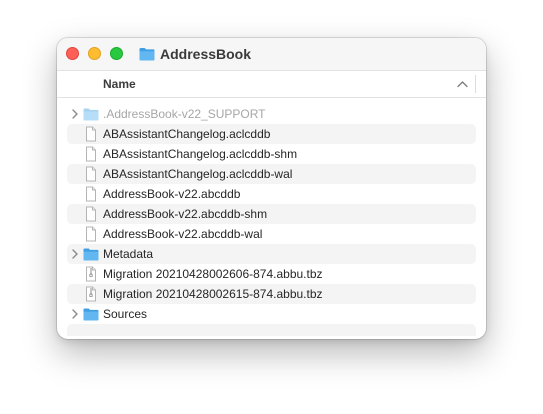 This screenshot has width=543, height=414. What do you see at coordinates (271, 214) in the screenshot?
I see `file-row: AddressBook-v22.abcddb-shm` at bounding box center [271, 214].